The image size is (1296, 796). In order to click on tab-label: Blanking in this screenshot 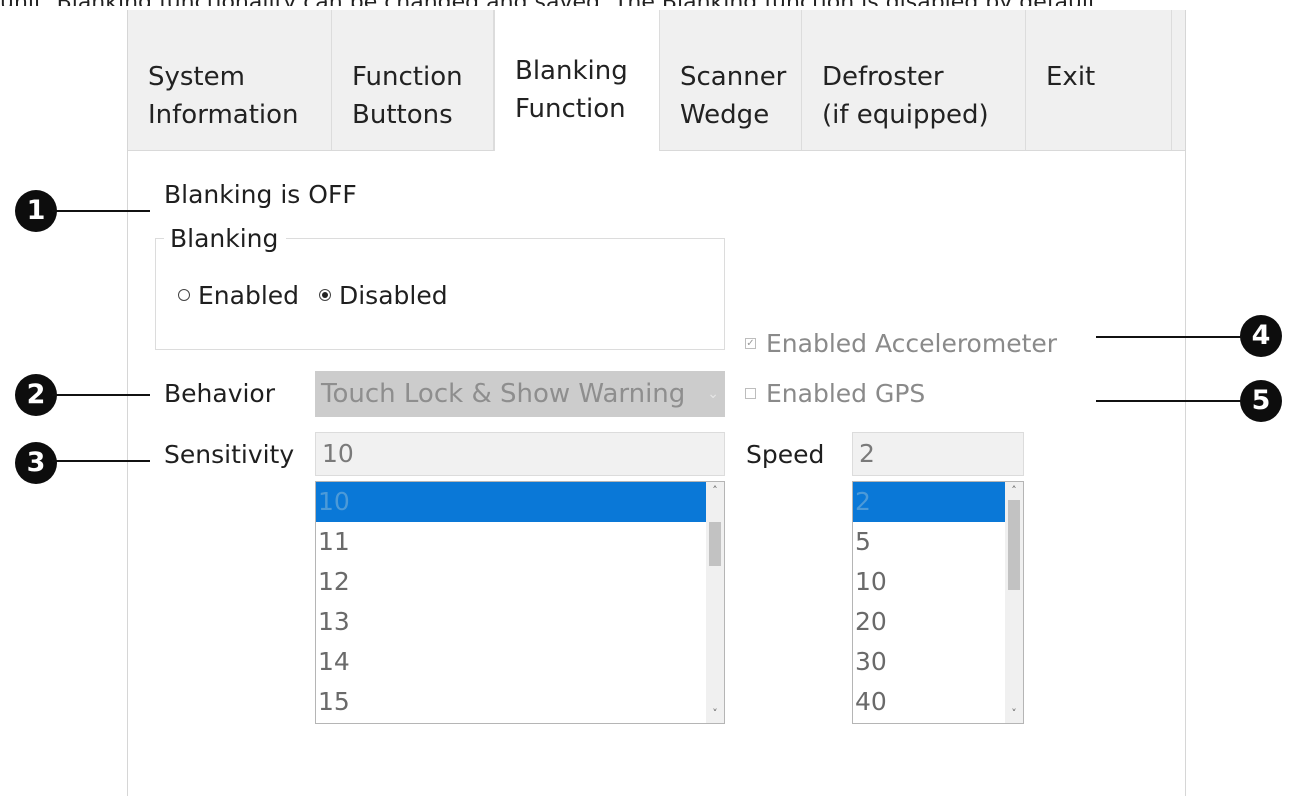, I will do `click(571, 71)`.